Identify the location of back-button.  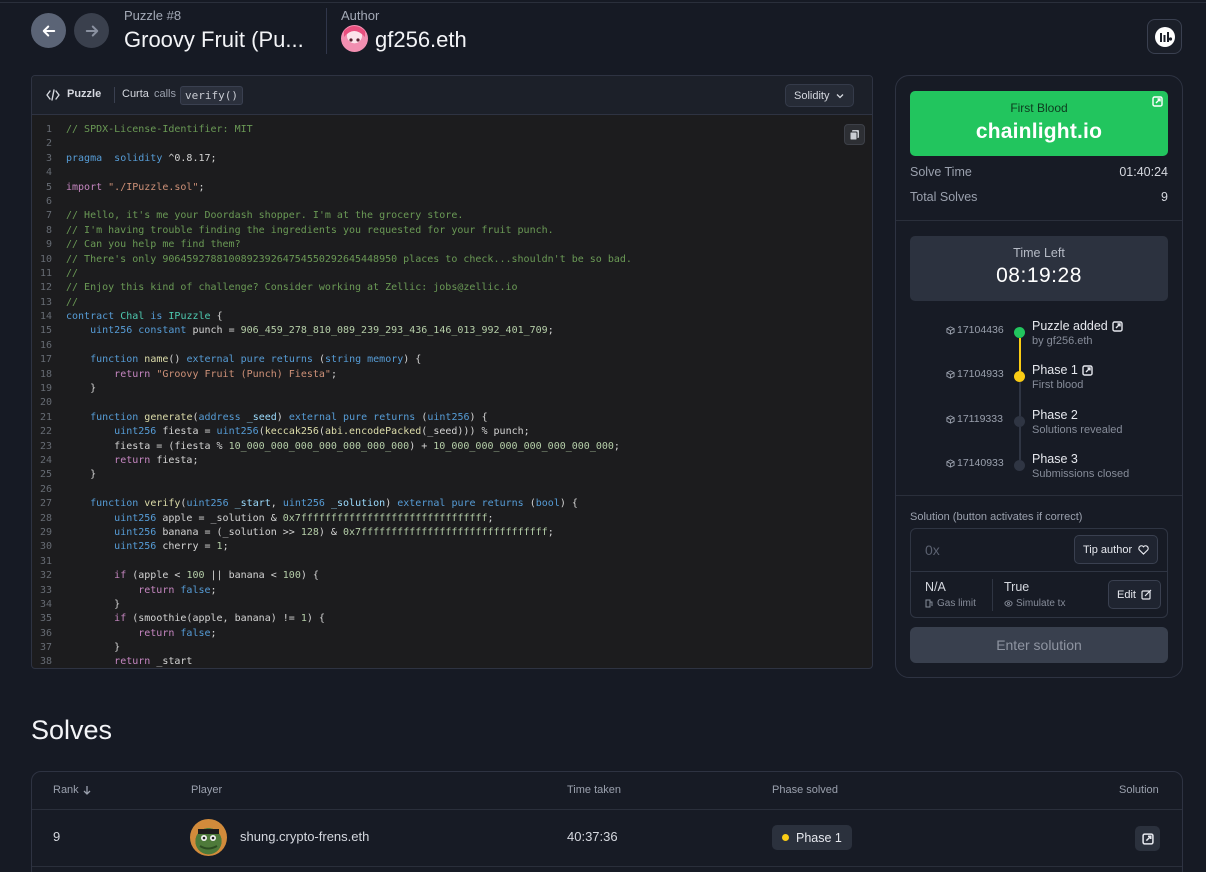
(48, 30).